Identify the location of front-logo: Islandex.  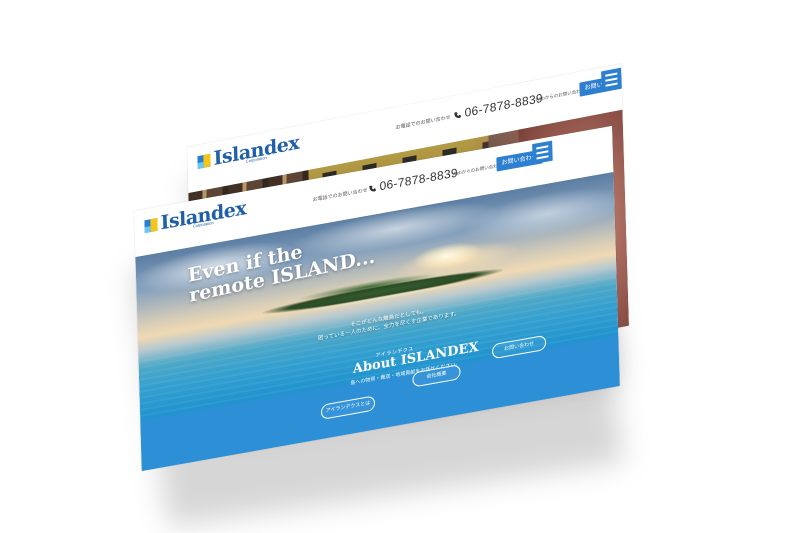
(195, 216).